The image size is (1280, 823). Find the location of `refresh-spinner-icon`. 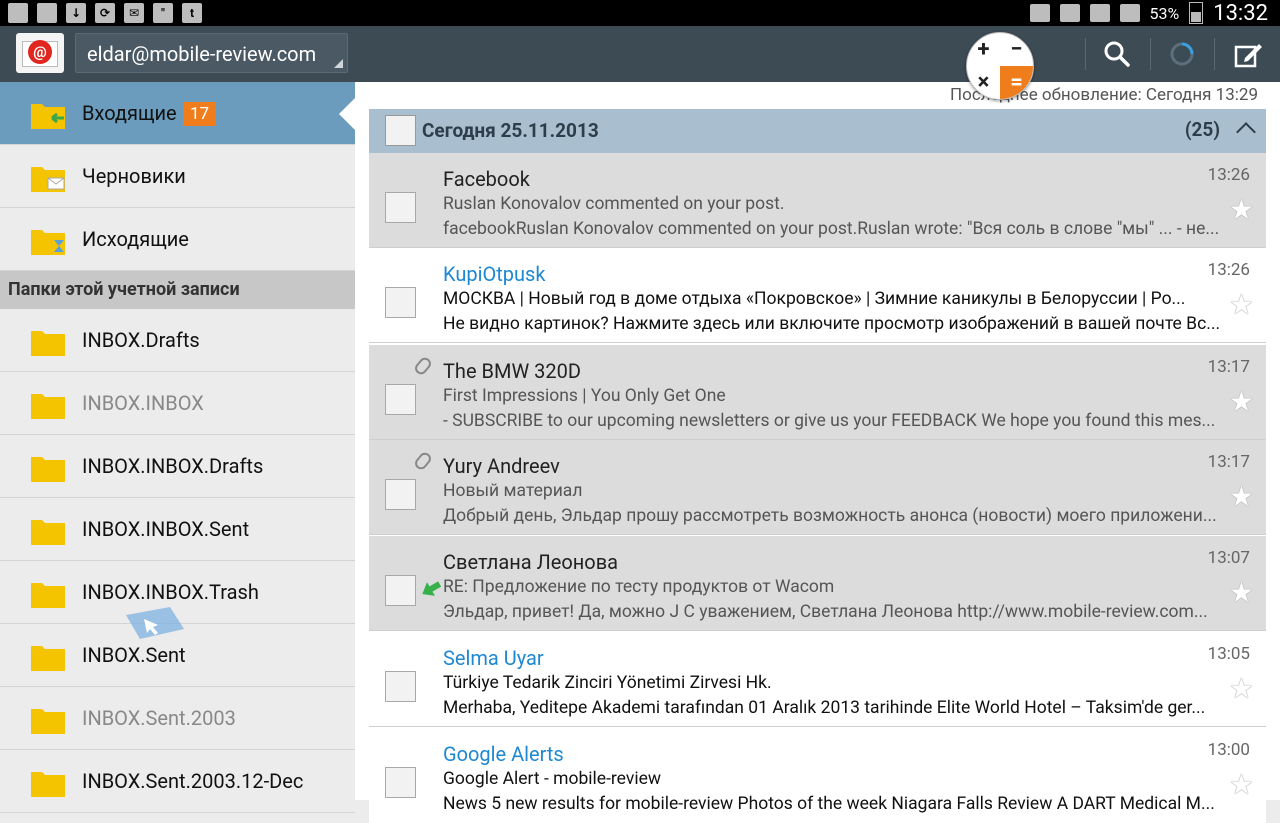

refresh-spinner-icon is located at coordinates (1182, 54).